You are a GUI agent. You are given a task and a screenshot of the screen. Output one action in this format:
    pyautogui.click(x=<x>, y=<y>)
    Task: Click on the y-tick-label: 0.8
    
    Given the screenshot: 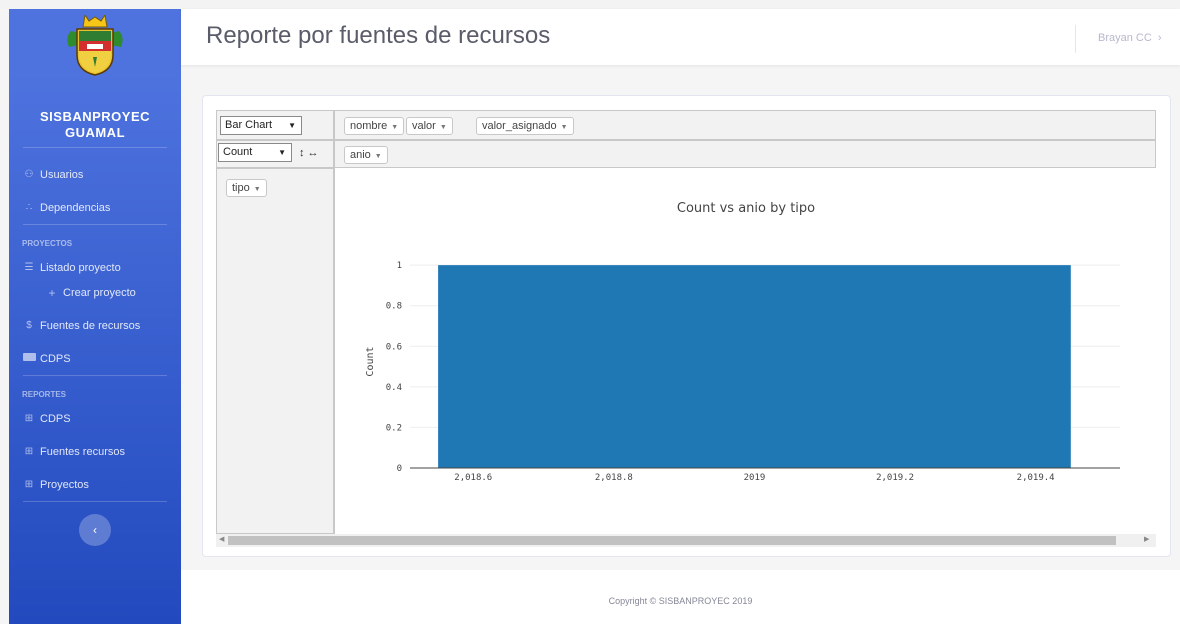 What is the action you would take?
    pyautogui.click(x=394, y=307)
    